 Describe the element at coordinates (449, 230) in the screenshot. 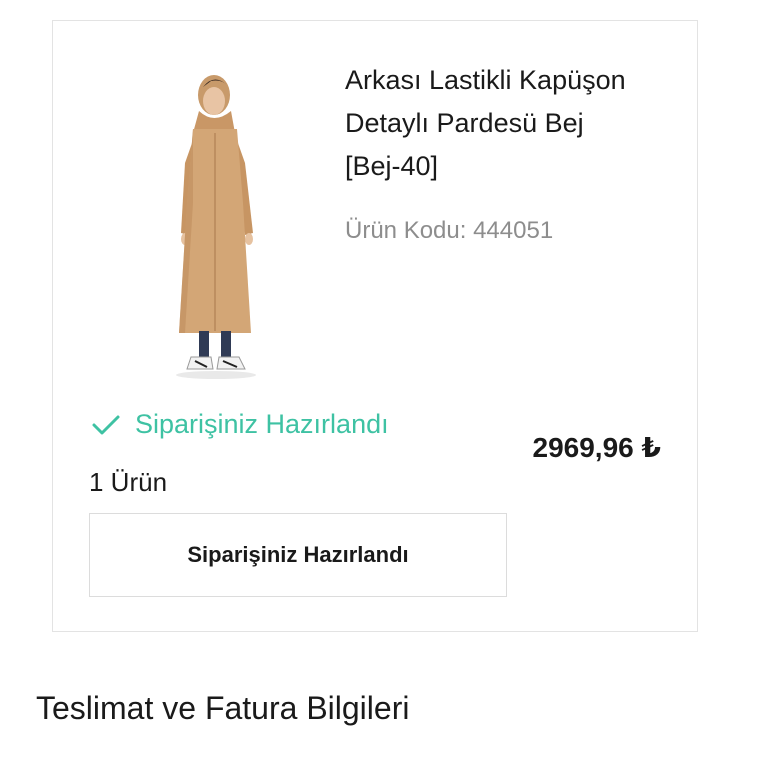

I see `product-code: Ürün Kodu: 444051` at that location.